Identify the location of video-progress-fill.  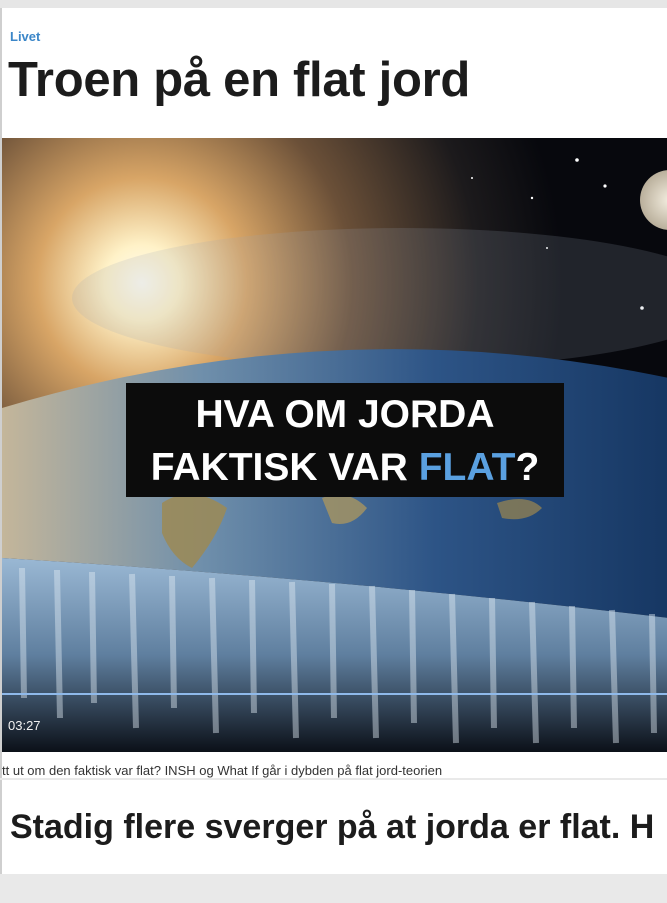
(334, 694).